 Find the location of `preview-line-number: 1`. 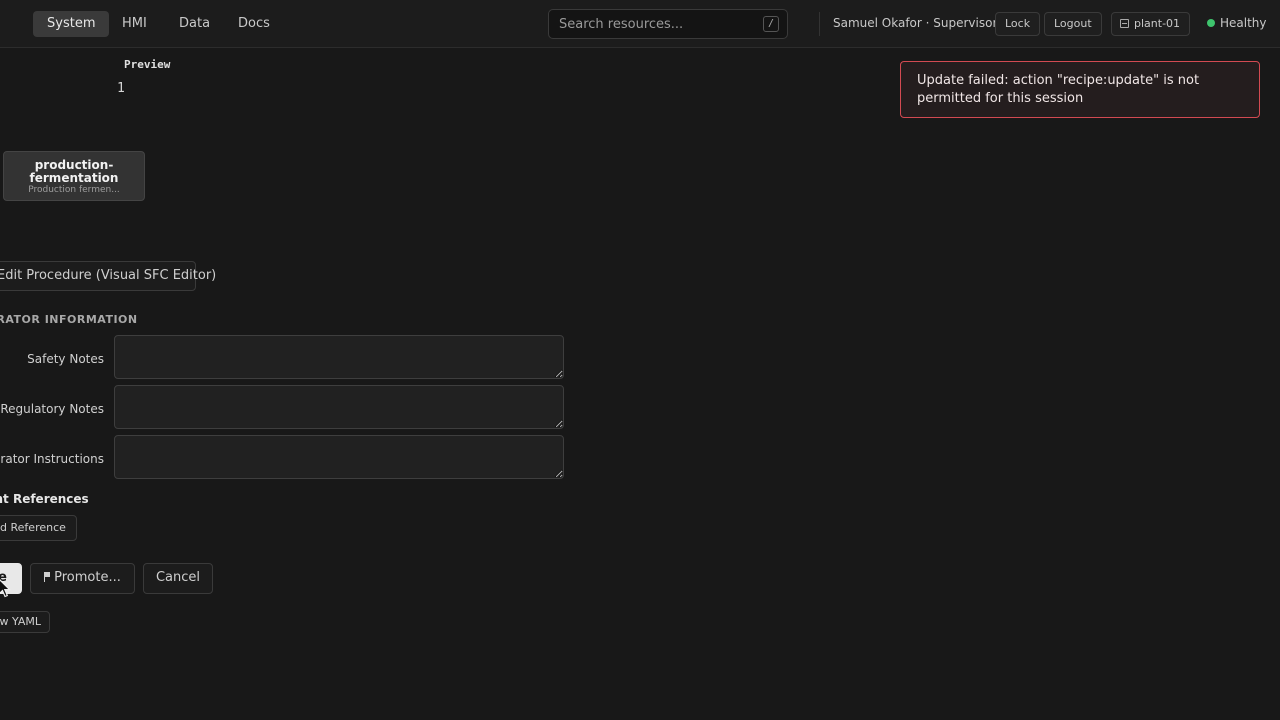

preview-line-number: 1 is located at coordinates (121, 88).